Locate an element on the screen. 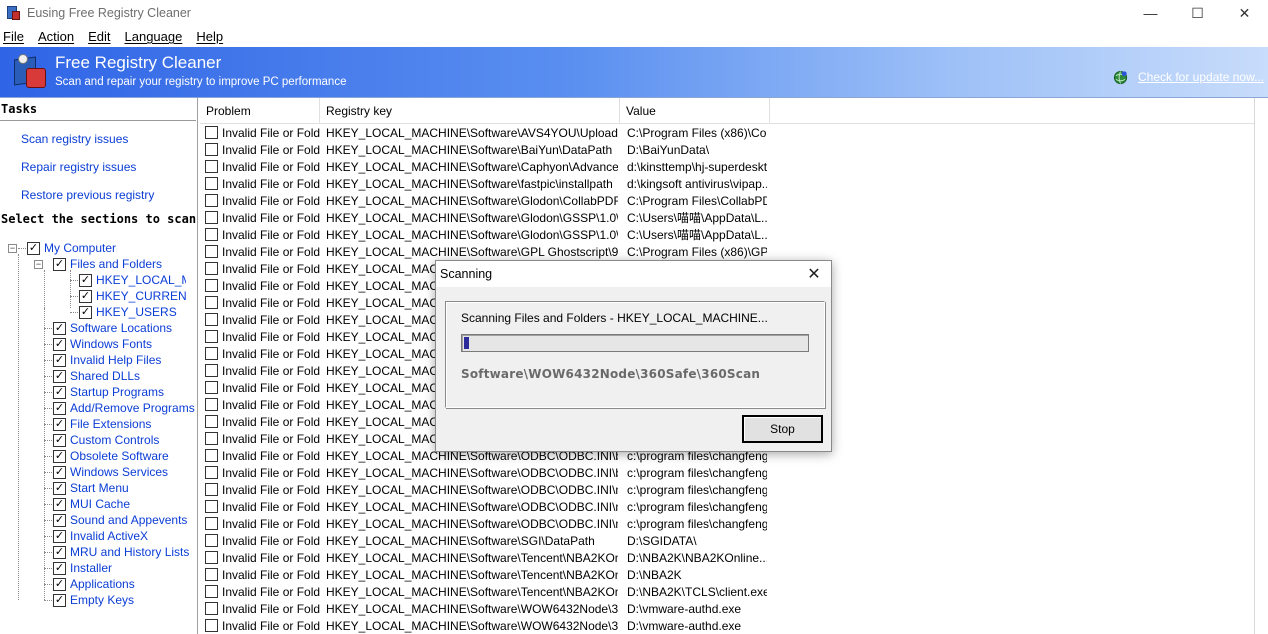  tree-item-label: Start Menu is located at coordinates (99, 488).